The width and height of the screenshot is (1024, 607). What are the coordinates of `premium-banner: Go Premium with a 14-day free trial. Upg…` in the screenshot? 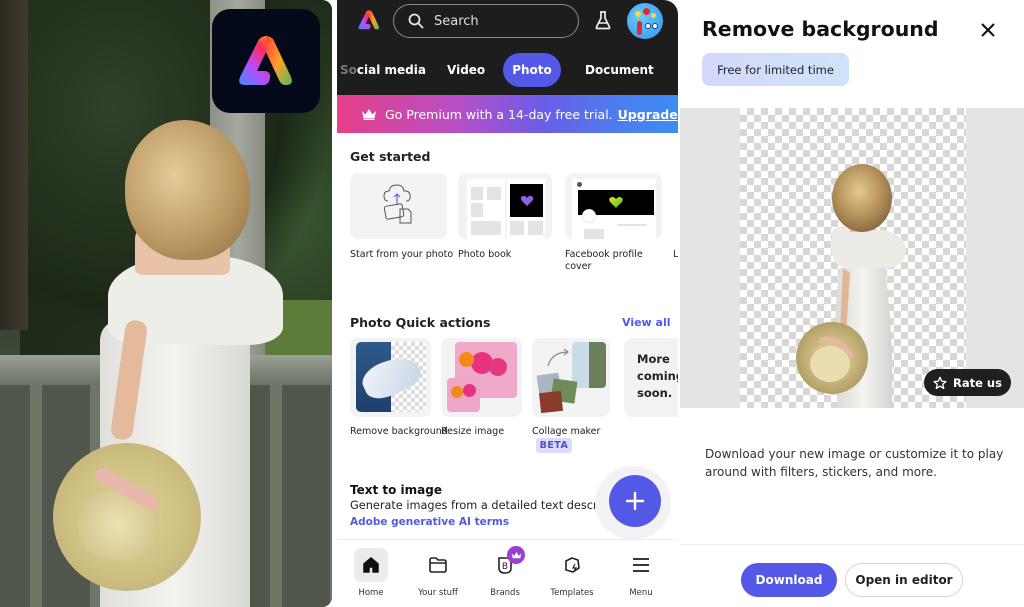 It's located at (507, 114).